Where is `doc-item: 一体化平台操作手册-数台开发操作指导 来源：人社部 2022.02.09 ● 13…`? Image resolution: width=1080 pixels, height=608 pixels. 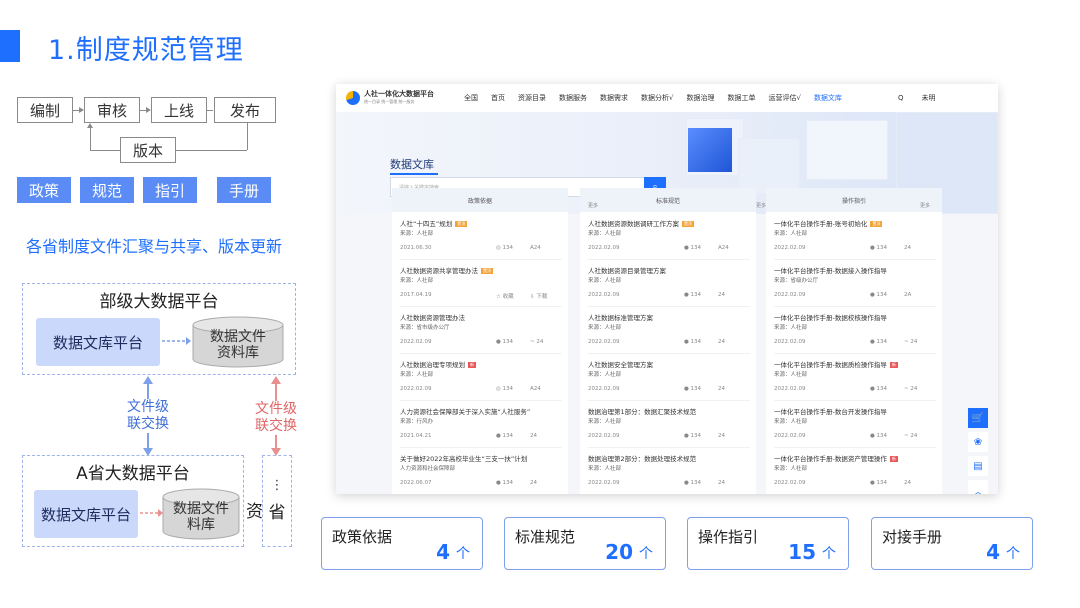
doc-item: 一体化平台操作手册-数台开发操作指导 来源：人社部 2022.02.09 ● 13… is located at coordinates (855, 425).